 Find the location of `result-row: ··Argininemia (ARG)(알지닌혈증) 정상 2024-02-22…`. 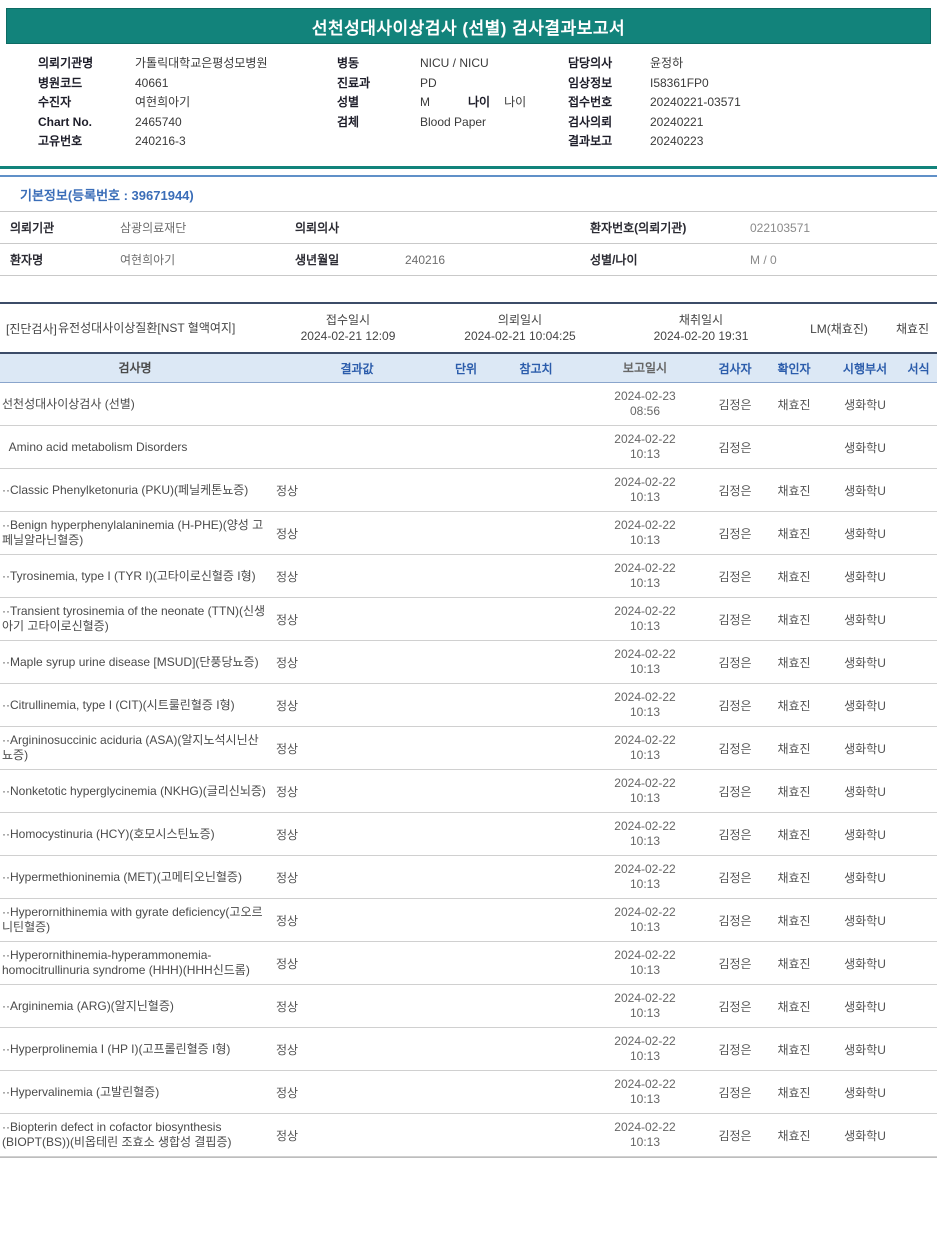

result-row: ··Argininemia (ARG)(알지닌혈증) 정상 2024-02-22… is located at coordinates (468, 1006).